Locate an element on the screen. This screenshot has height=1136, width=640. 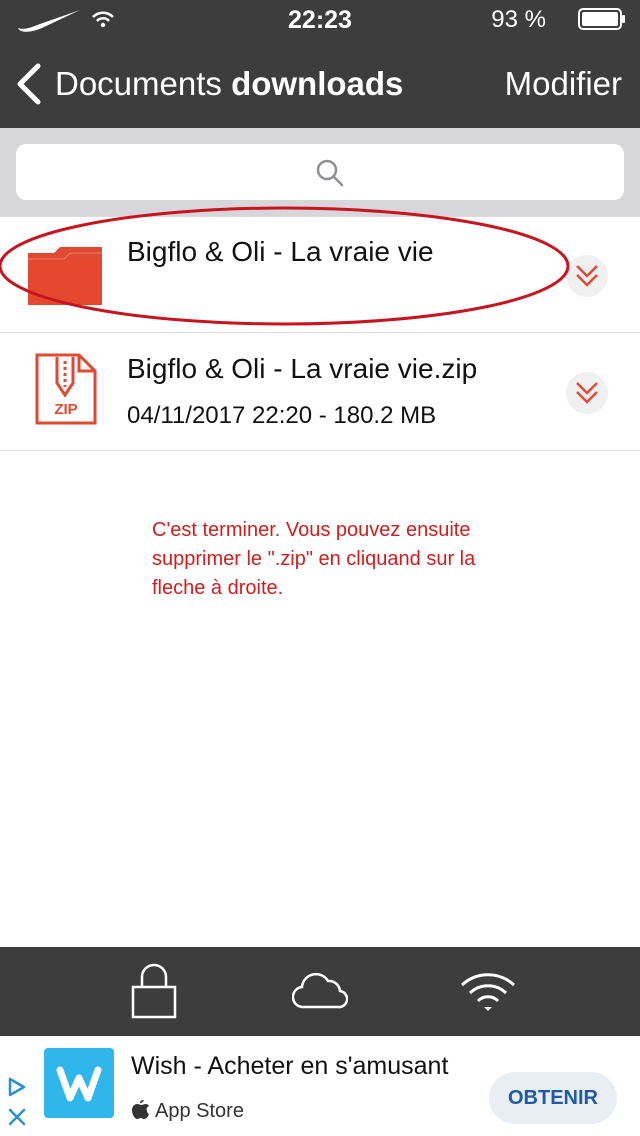
top-bar: 22:23 93 % Documents downloads Modifier is located at coordinates (320, 64).